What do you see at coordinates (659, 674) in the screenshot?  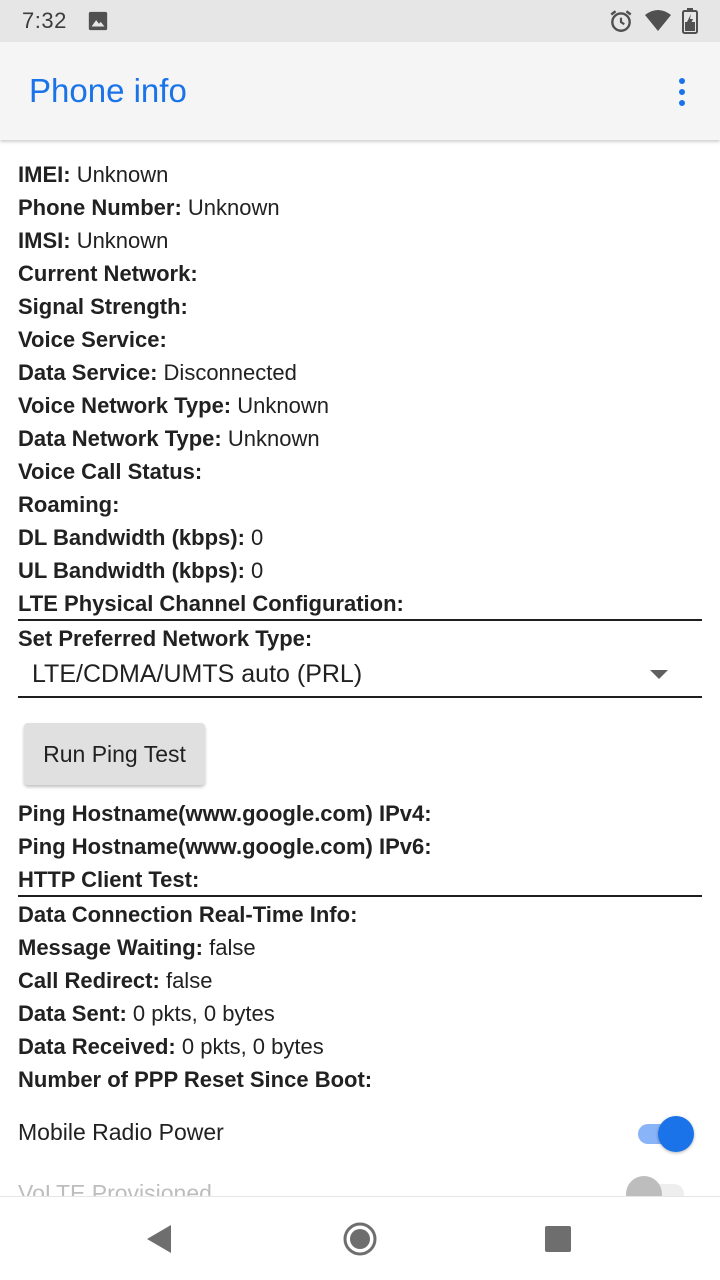 I see `dropdown-arrow-icon` at bounding box center [659, 674].